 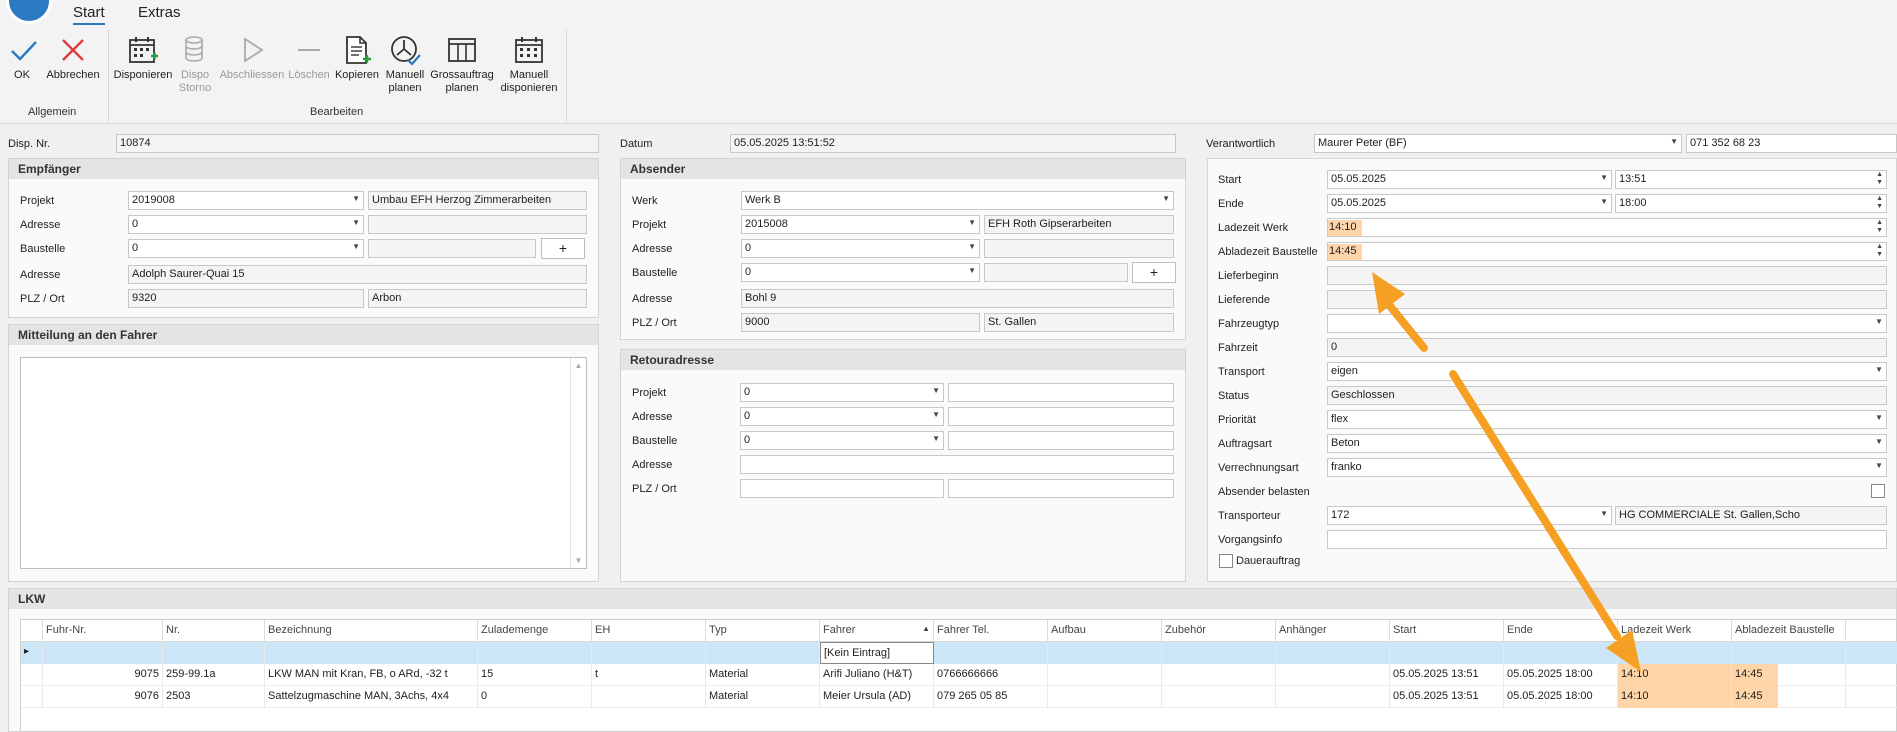 I want to click on grid-new-row: ▸ [Kein Eintrag], so click(x=959, y=653).